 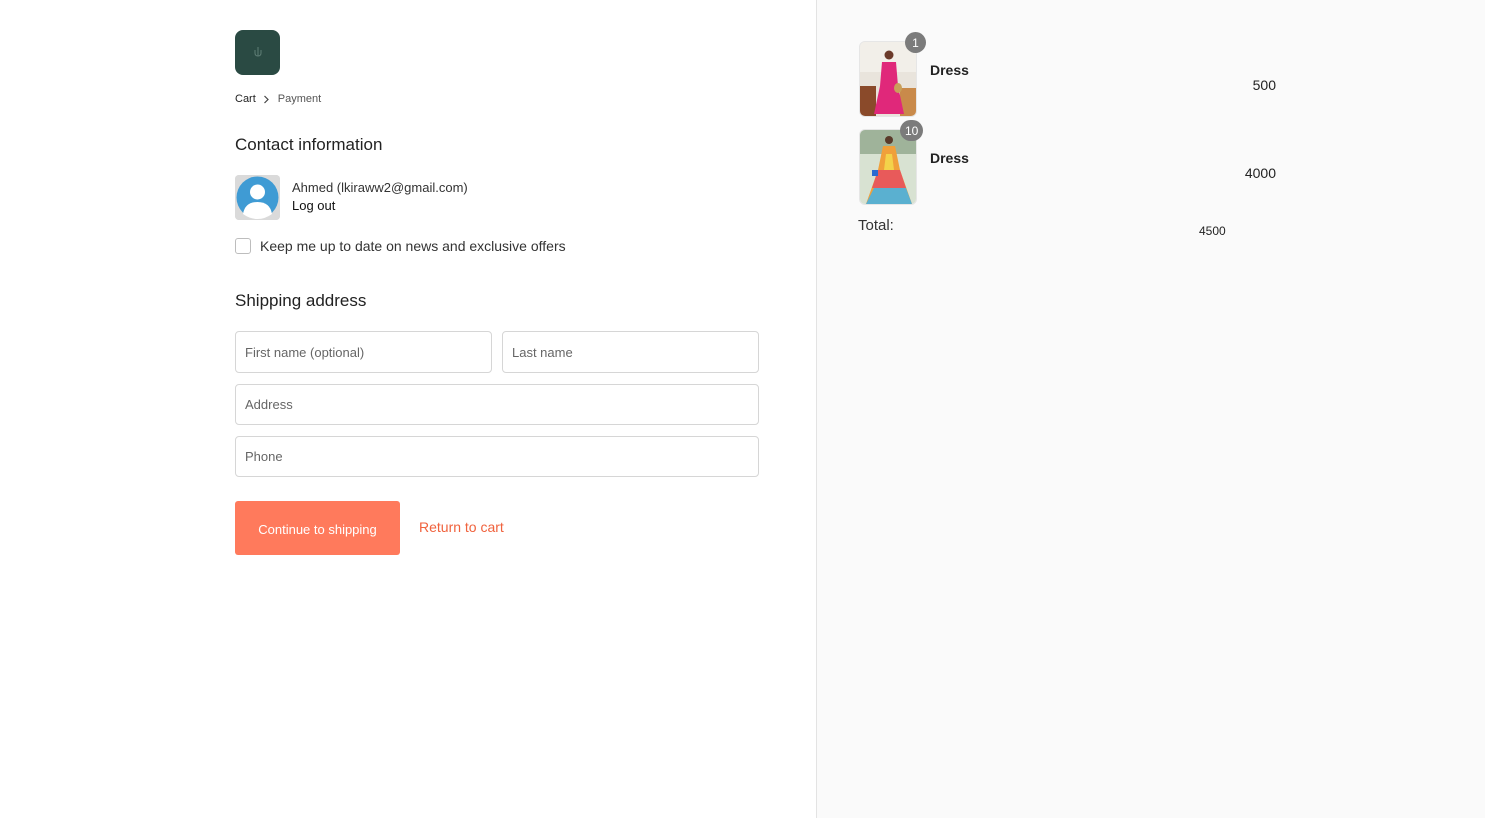 I want to click on total-label: Total:, so click(x=876, y=225).